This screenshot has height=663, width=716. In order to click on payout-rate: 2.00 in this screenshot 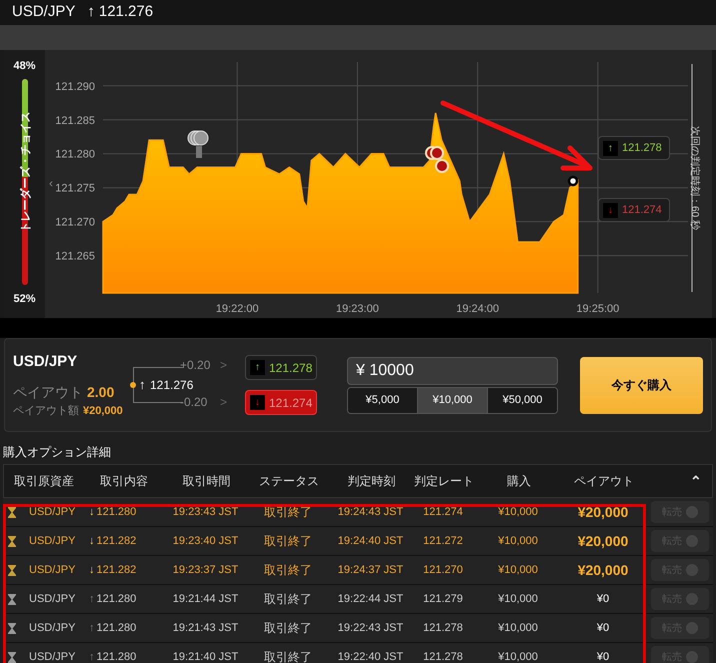, I will do `click(100, 392)`.